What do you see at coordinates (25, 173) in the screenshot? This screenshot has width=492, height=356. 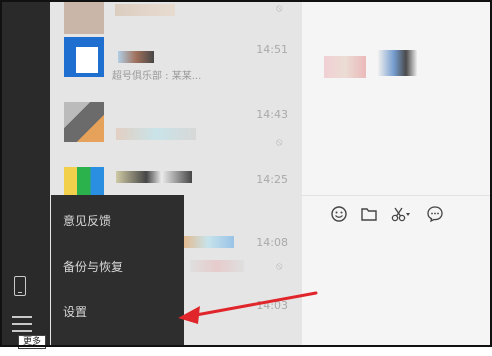 I see `left-sidebar` at bounding box center [25, 173].